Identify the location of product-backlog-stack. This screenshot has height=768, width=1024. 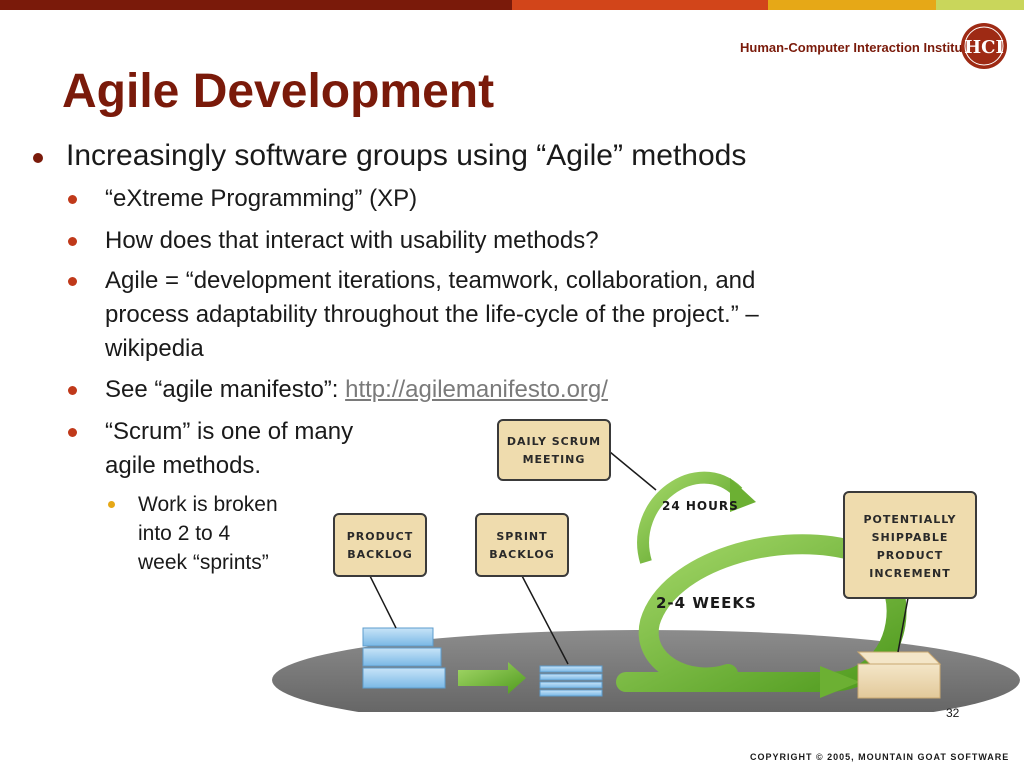
(404, 658).